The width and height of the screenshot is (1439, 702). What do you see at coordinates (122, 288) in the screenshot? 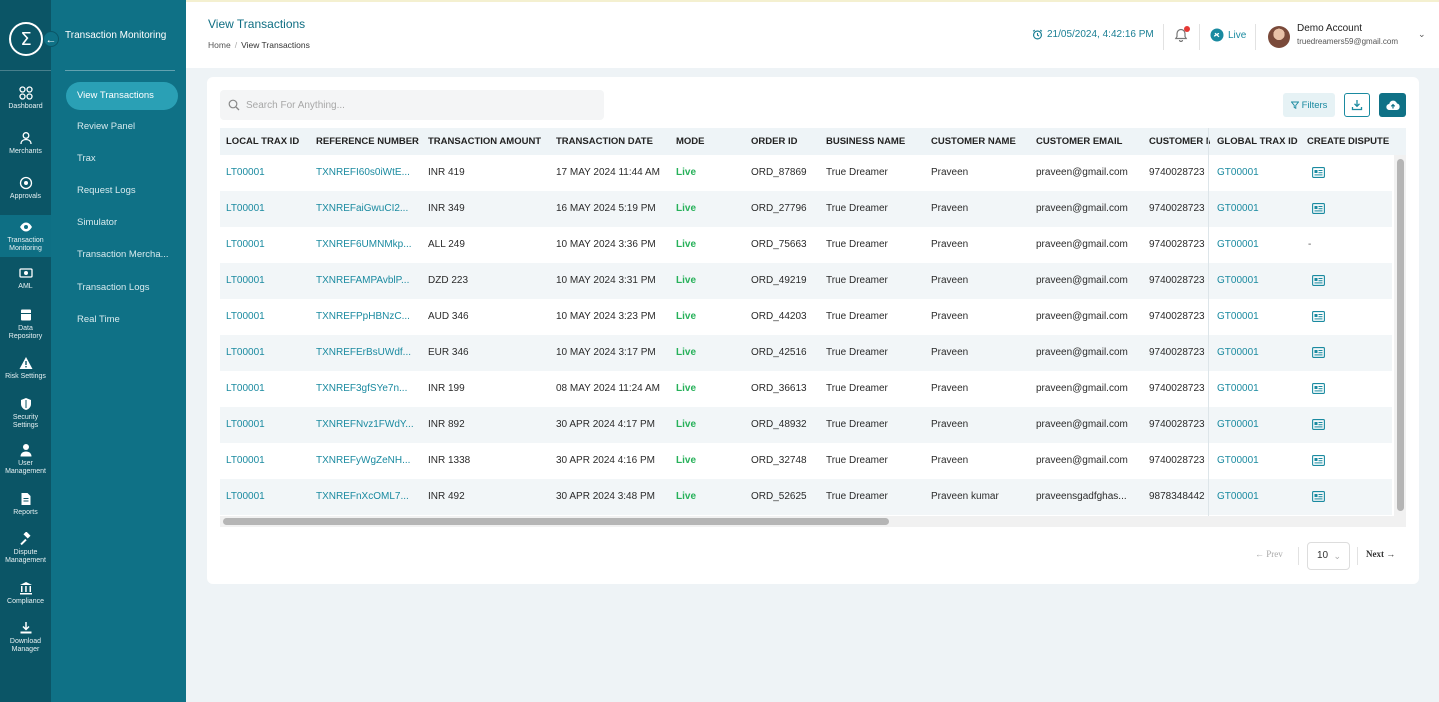
I see `submenu-transaction-logs: Transaction Logs` at bounding box center [122, 288].